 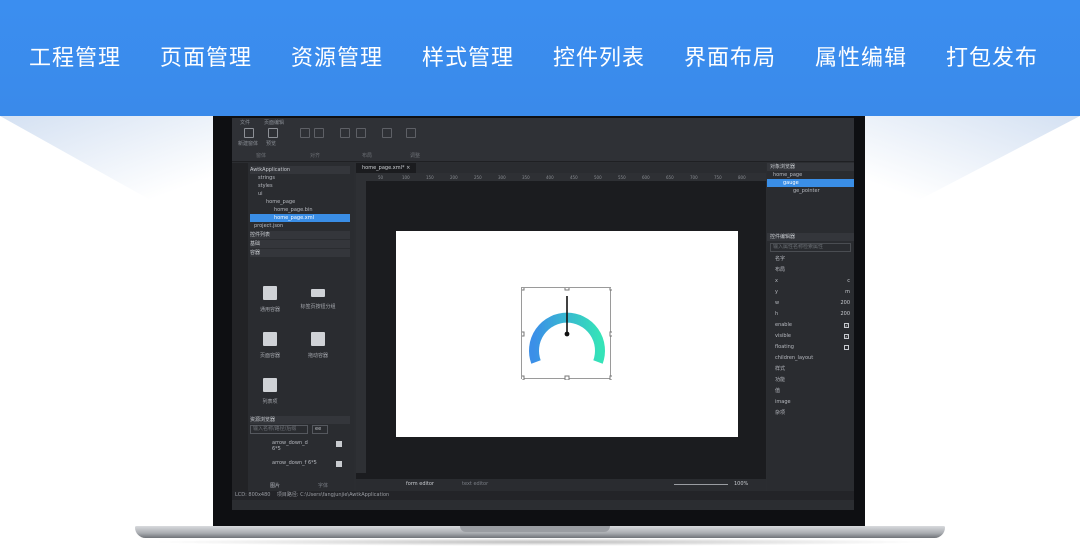 I want to click on tree-item-home-page-xml: home_page.xml, so click(x=300, y=218).